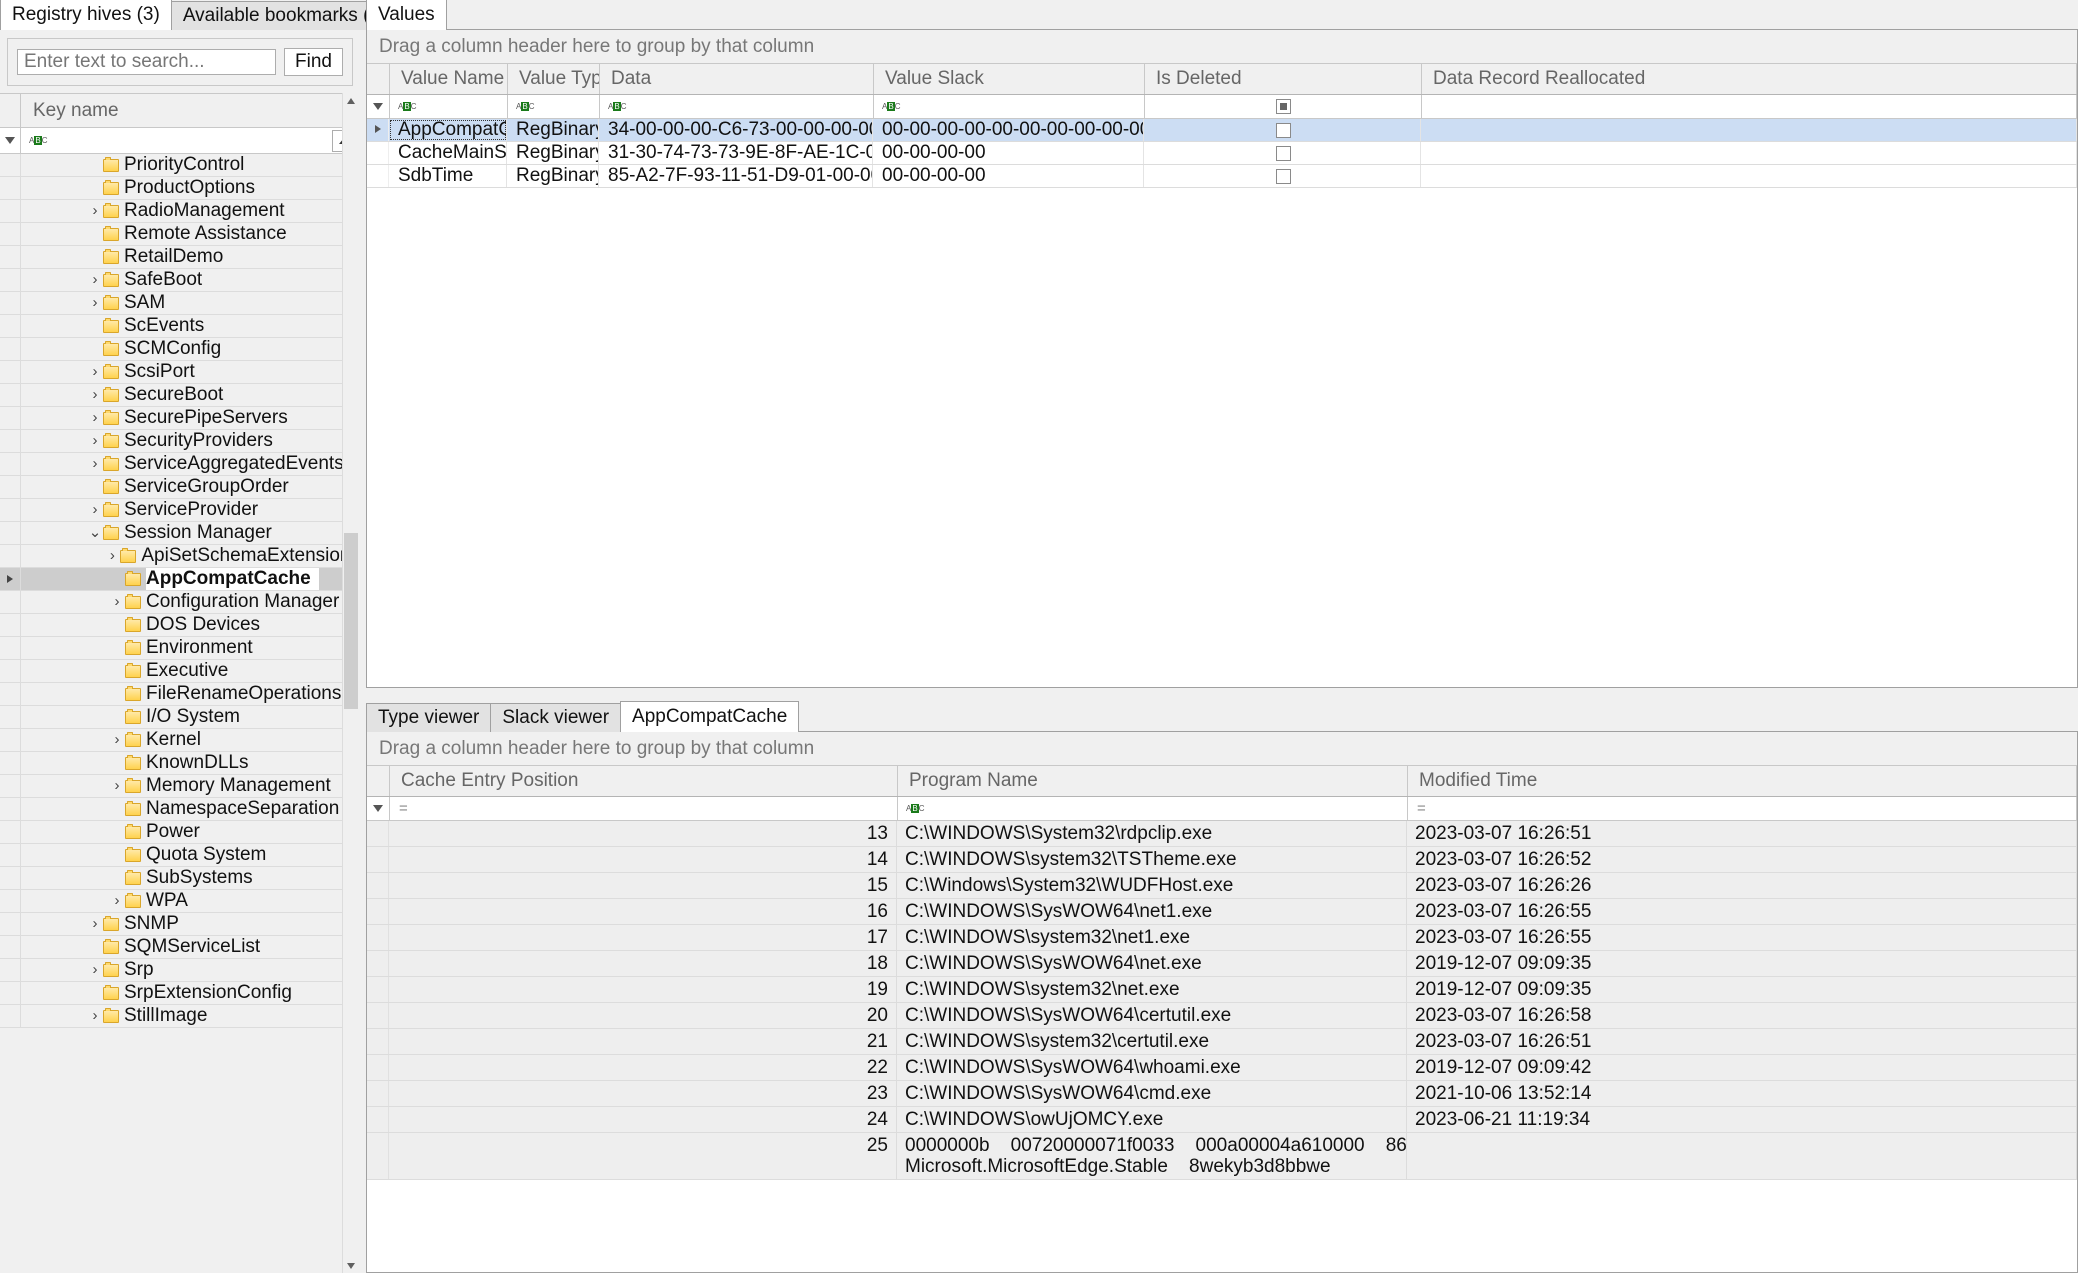 The width and height of the screenshot is (2078, 1273). Describe the element at coordinates (429, 717) in the screenshot. I see `detail-tab: Type viewer` at that location.